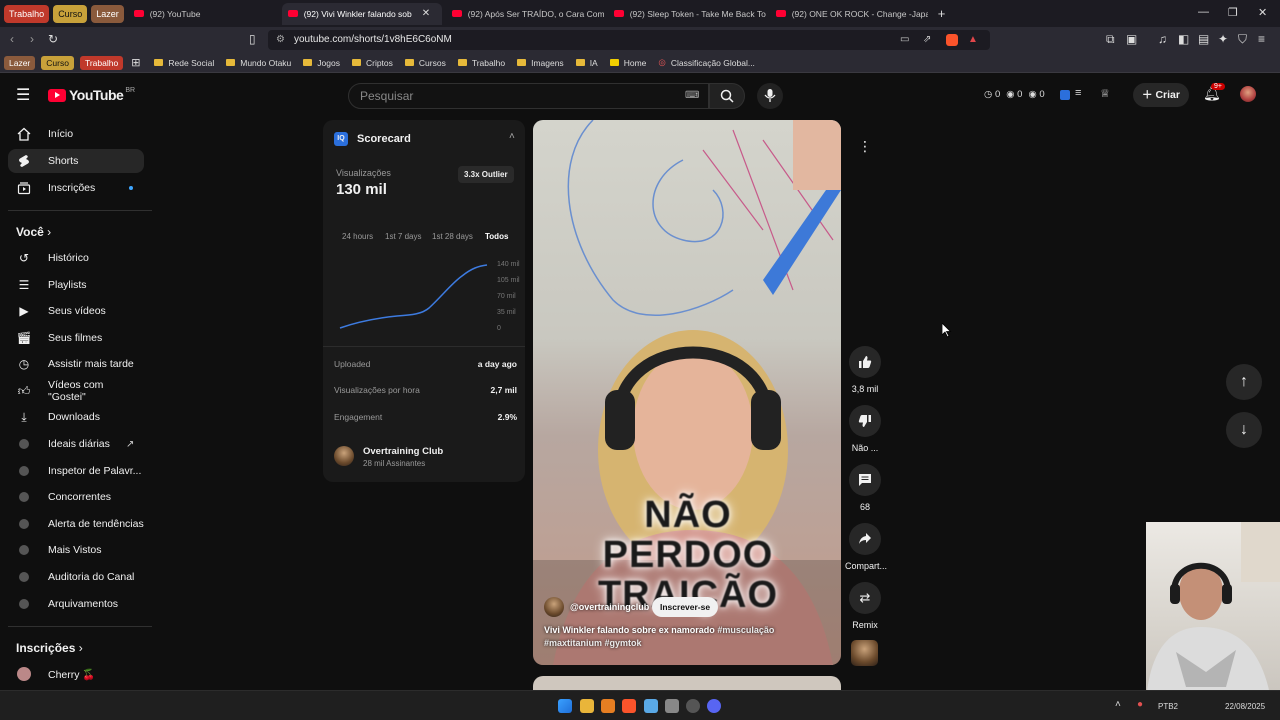  Describe the element at coordinates (1131, 39) in the screenshot. I see `screenshot-icon: ▣` at that location.